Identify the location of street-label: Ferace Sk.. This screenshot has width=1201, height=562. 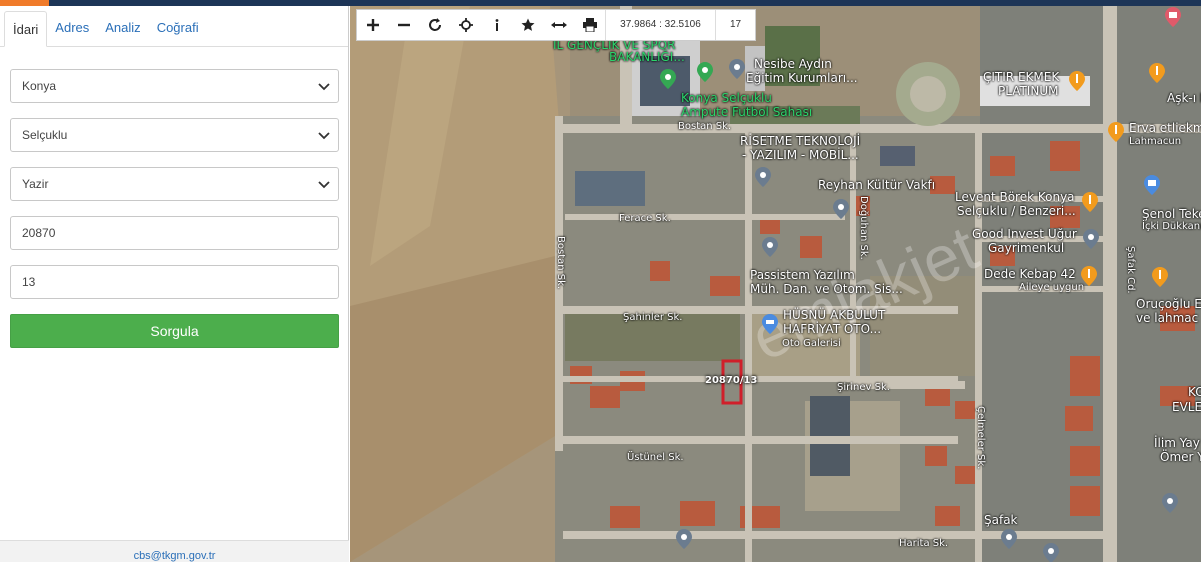
(645, 218).